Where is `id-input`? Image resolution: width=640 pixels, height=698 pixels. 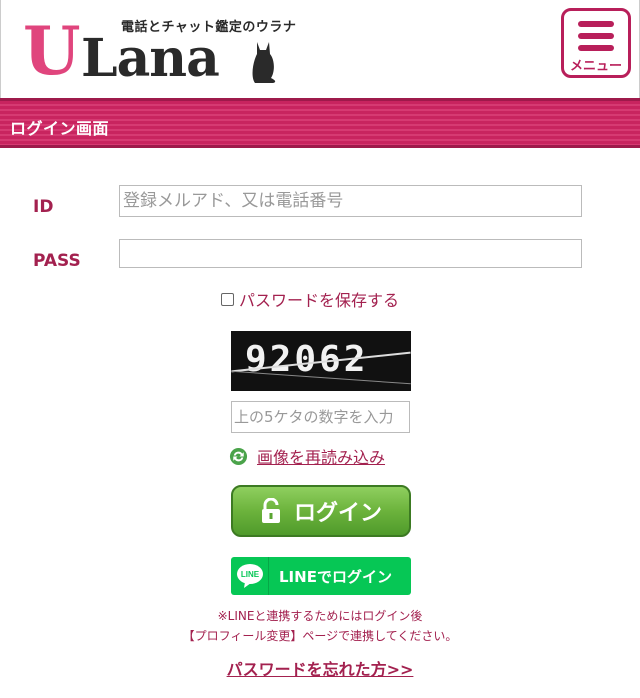
id-input is located at coordinates (350, 201).